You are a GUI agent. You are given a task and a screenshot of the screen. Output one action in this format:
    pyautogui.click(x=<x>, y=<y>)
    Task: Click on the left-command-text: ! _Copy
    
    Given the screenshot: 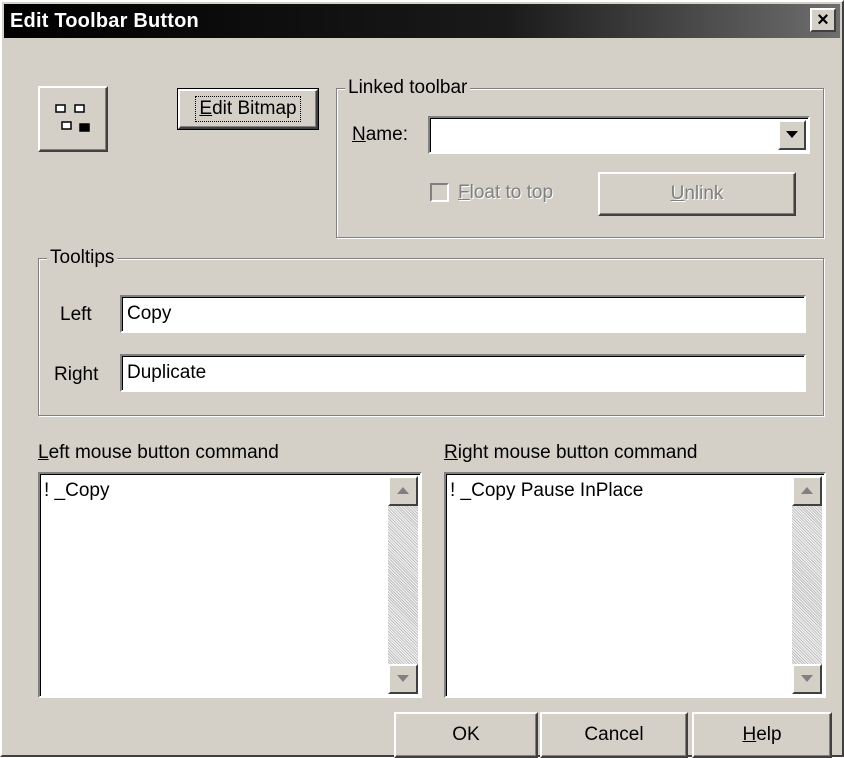 What is the action you would take?
    pyautogui.click(x=77, y=490)
    